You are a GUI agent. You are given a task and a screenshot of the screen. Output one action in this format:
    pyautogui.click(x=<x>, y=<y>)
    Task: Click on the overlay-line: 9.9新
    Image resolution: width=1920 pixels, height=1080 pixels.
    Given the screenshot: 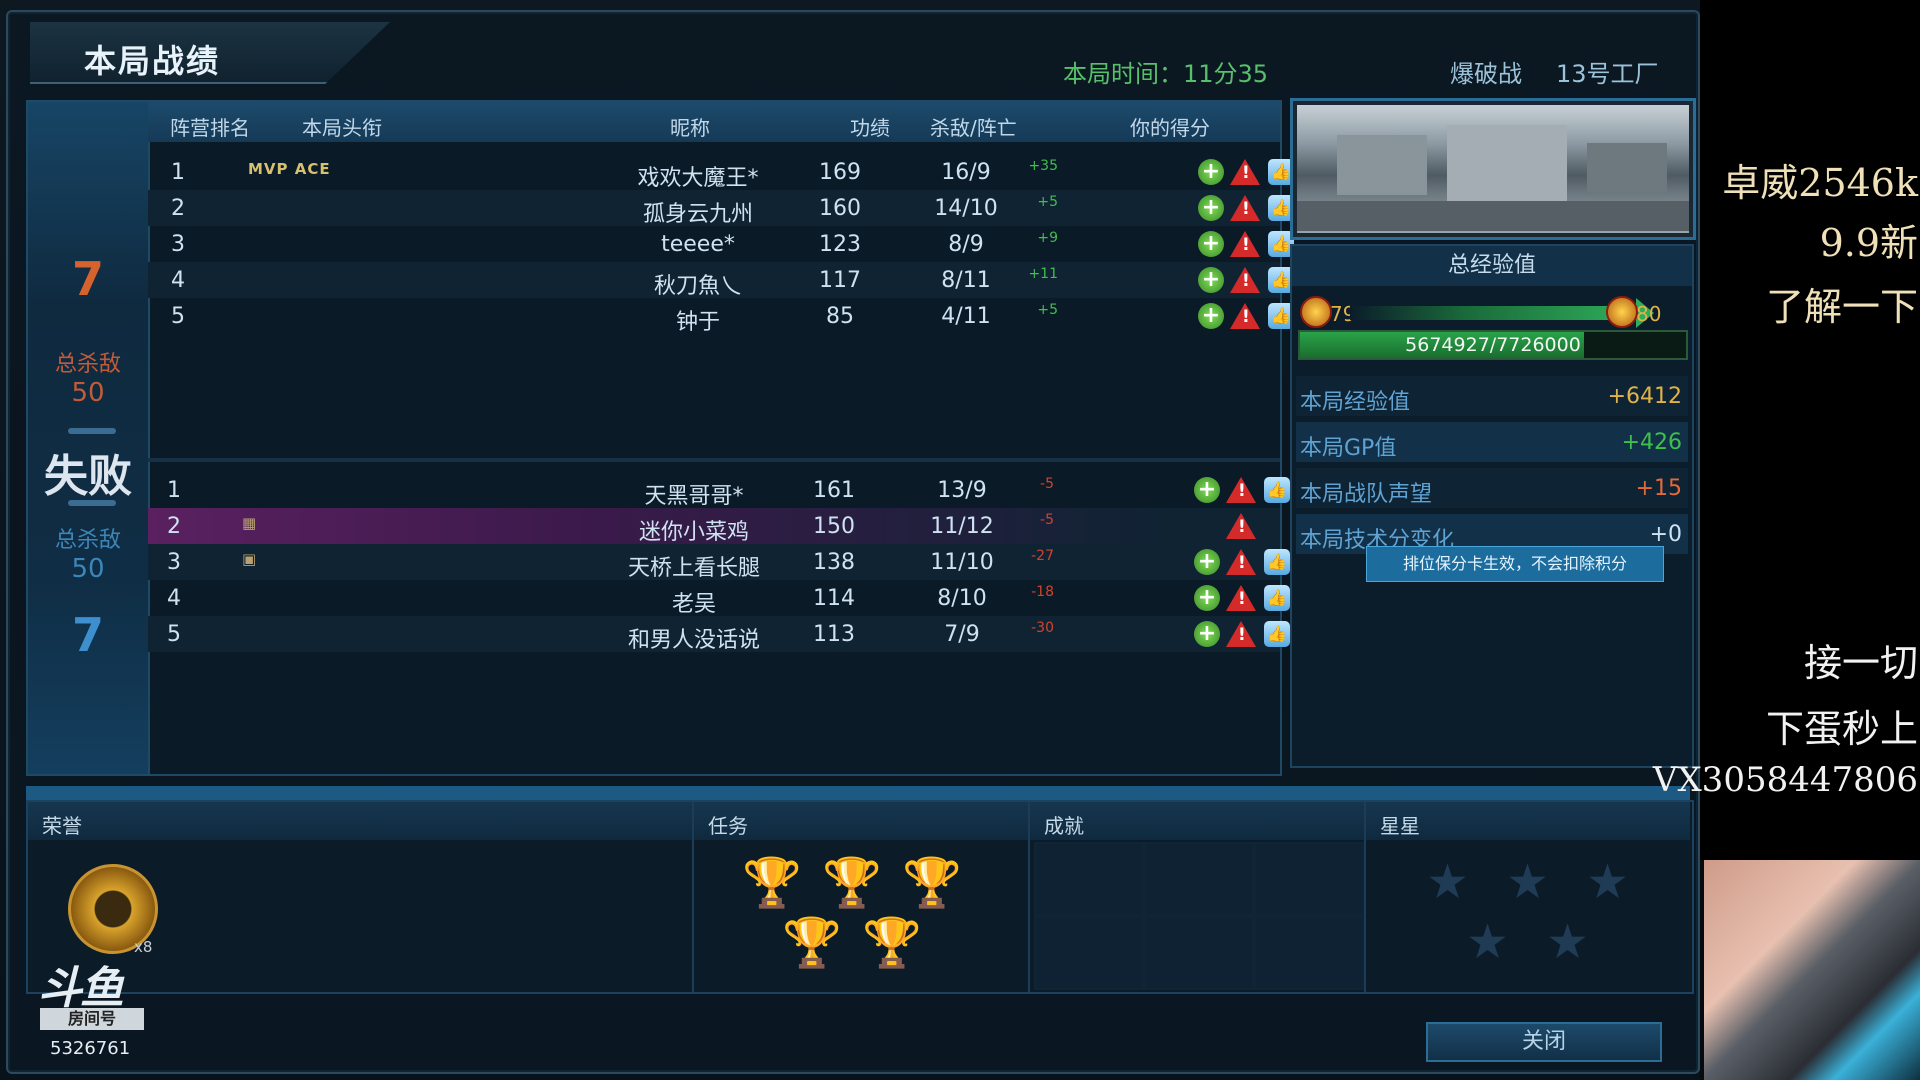 What is the action you would take?
    pyautogui.click(x=1868, y=243)
    